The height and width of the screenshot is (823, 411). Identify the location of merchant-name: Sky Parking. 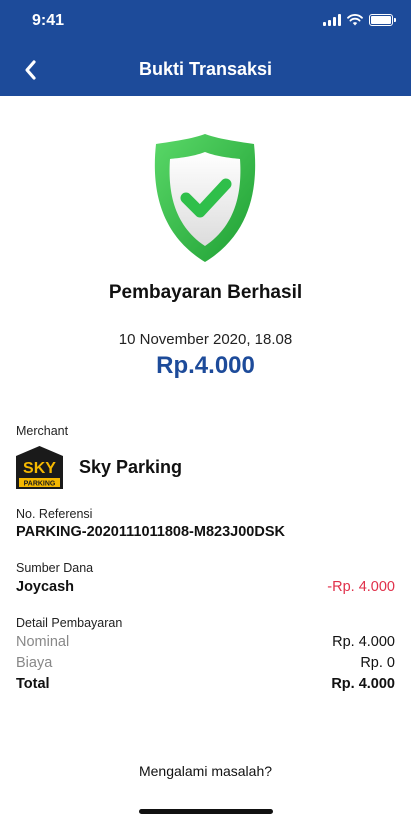
(131, 467).